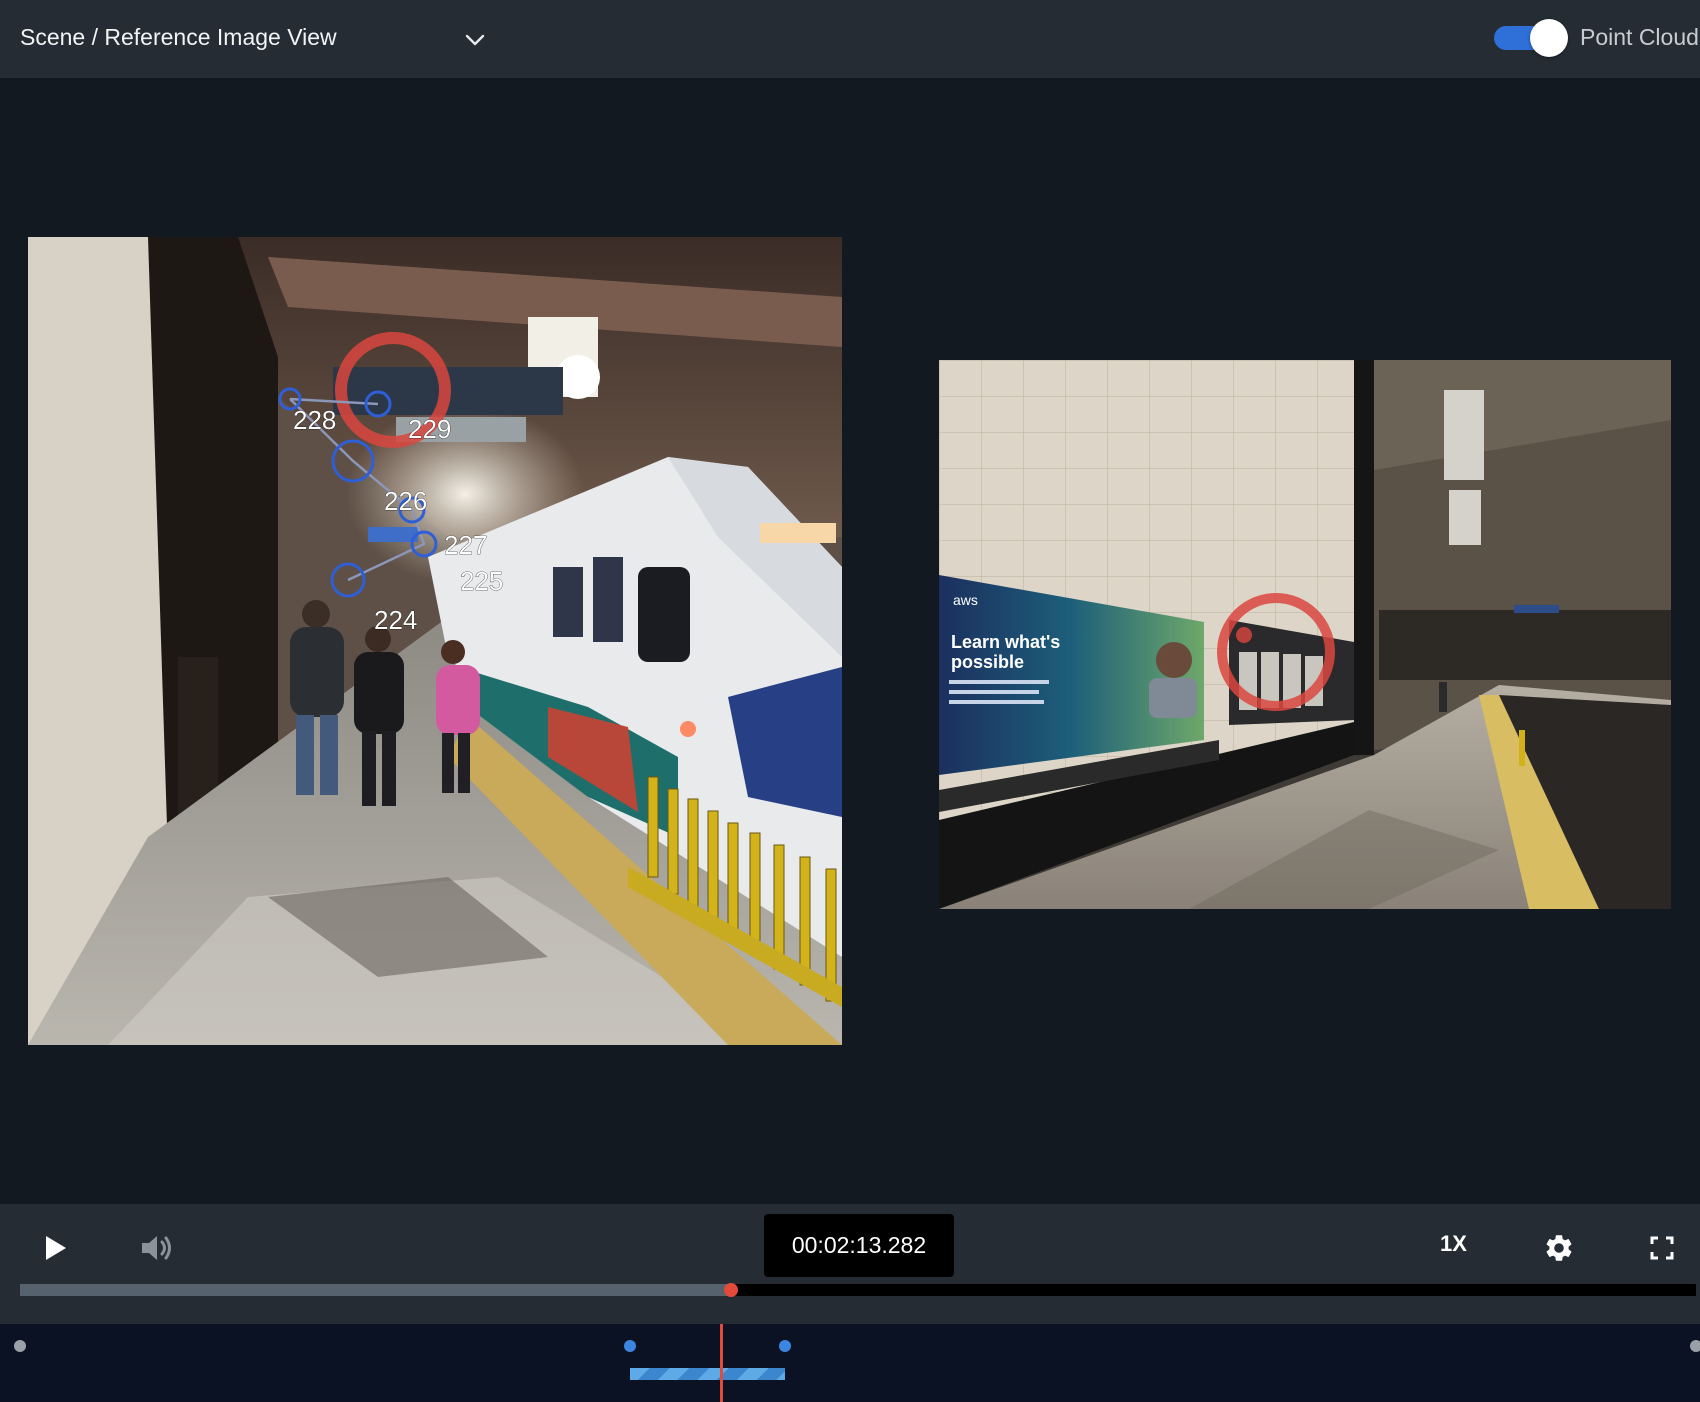 The image size is (1700, 1402). I want to click on keypoint-label: 225, so click(481, 581).